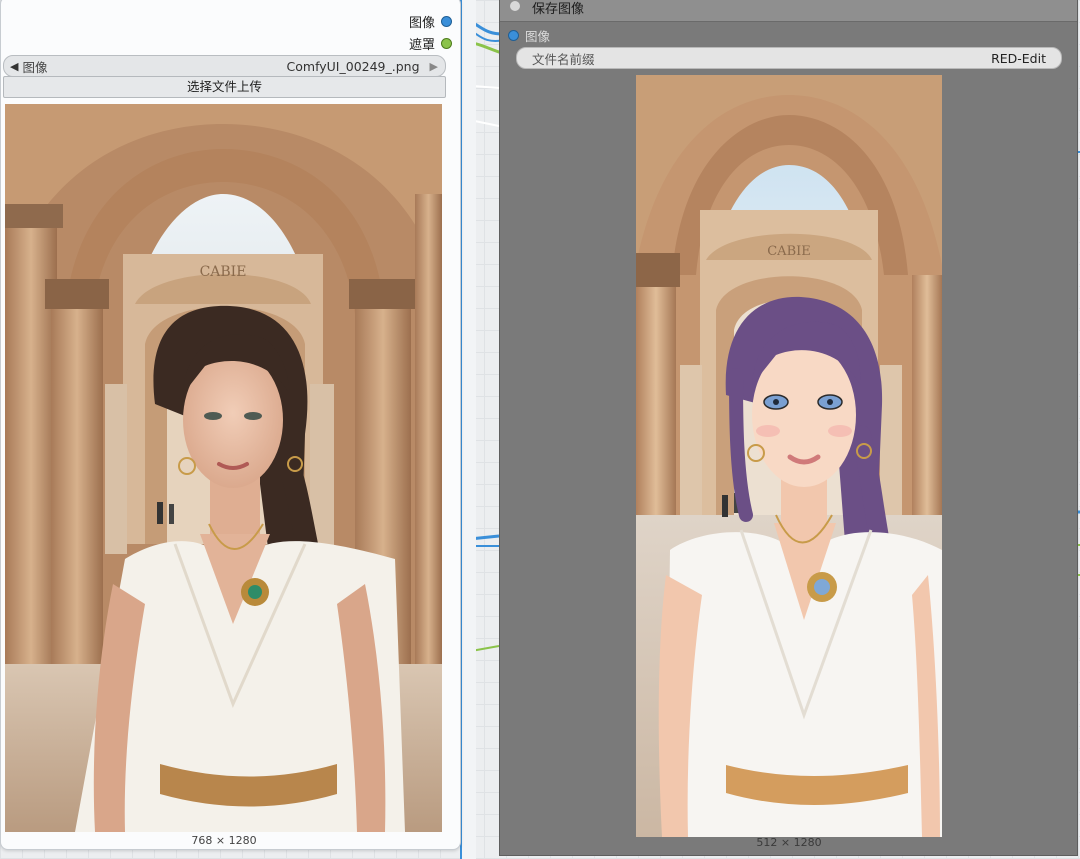 This screenshot has width=1080, height=859. What do you see at coordinates (446, 43) in the screenshot?
I see `output-mask-slot-icon` at bounding box center [446, 43].